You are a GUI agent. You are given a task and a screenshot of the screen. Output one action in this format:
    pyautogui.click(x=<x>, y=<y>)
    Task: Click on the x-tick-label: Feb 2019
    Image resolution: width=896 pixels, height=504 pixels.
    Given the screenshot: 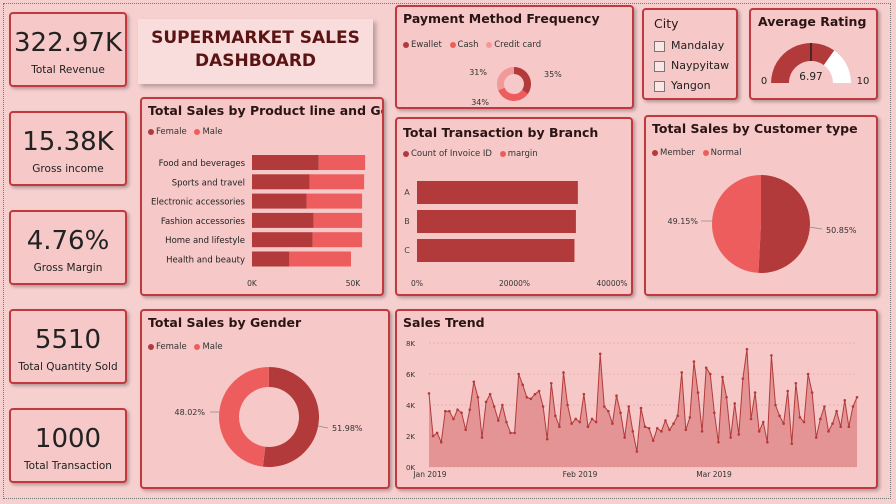 What is the action you would take?
    pyautogui.click(x=580, y=474)
    